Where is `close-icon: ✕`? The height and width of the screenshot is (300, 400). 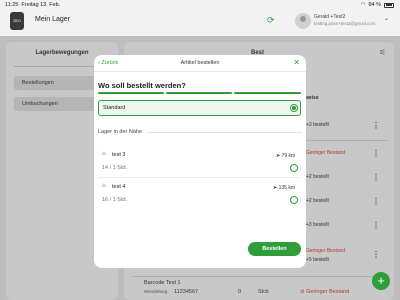 close-icon: ✕ is located at coordinates (296, 62).